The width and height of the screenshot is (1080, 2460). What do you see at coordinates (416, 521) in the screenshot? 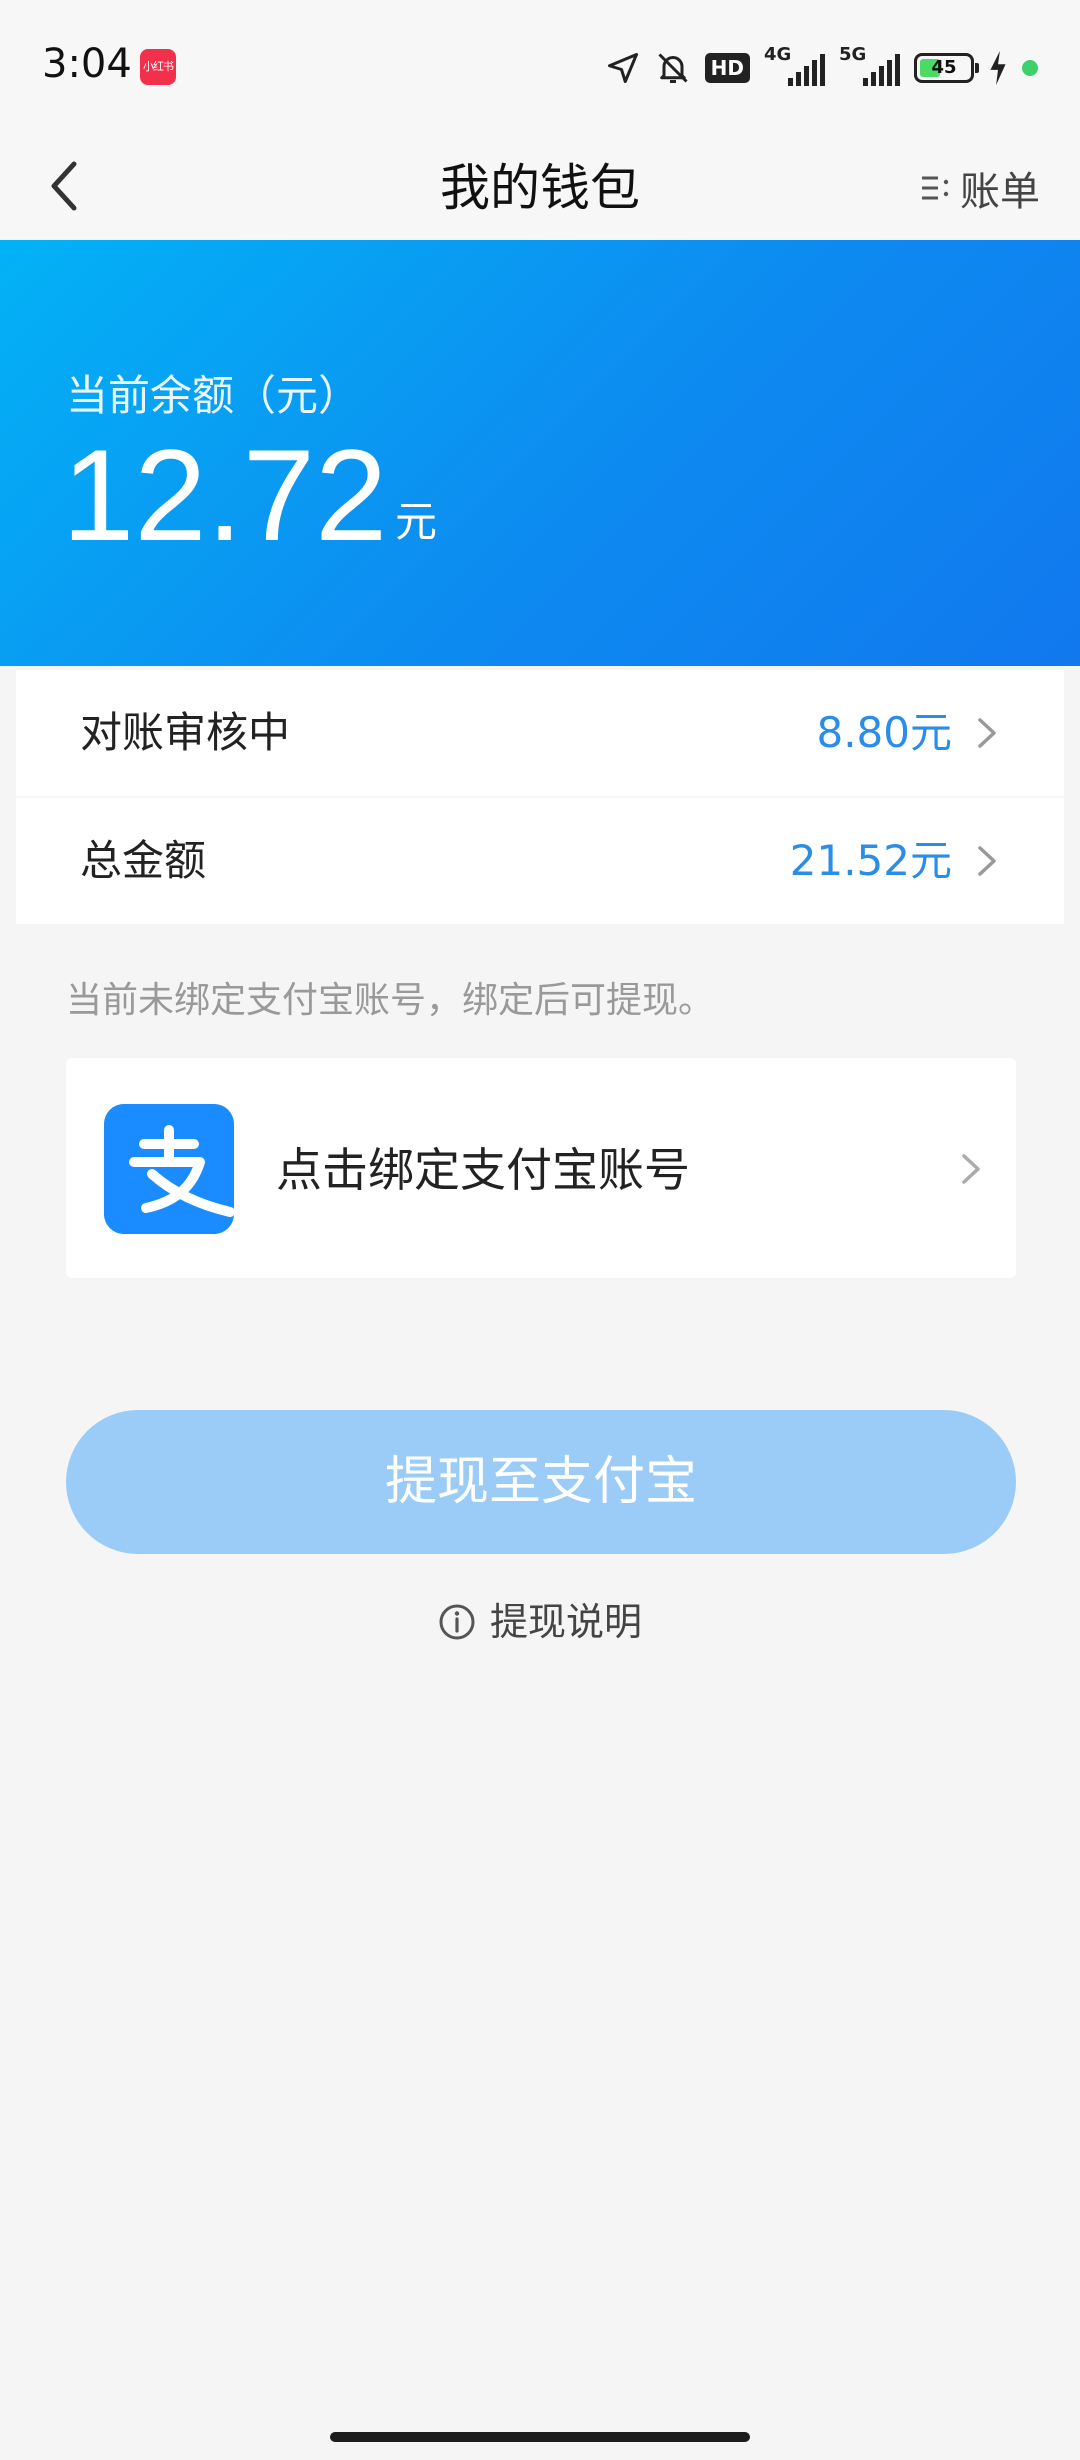
I see `balance-unit: 元` at bounding box center [416, 521].